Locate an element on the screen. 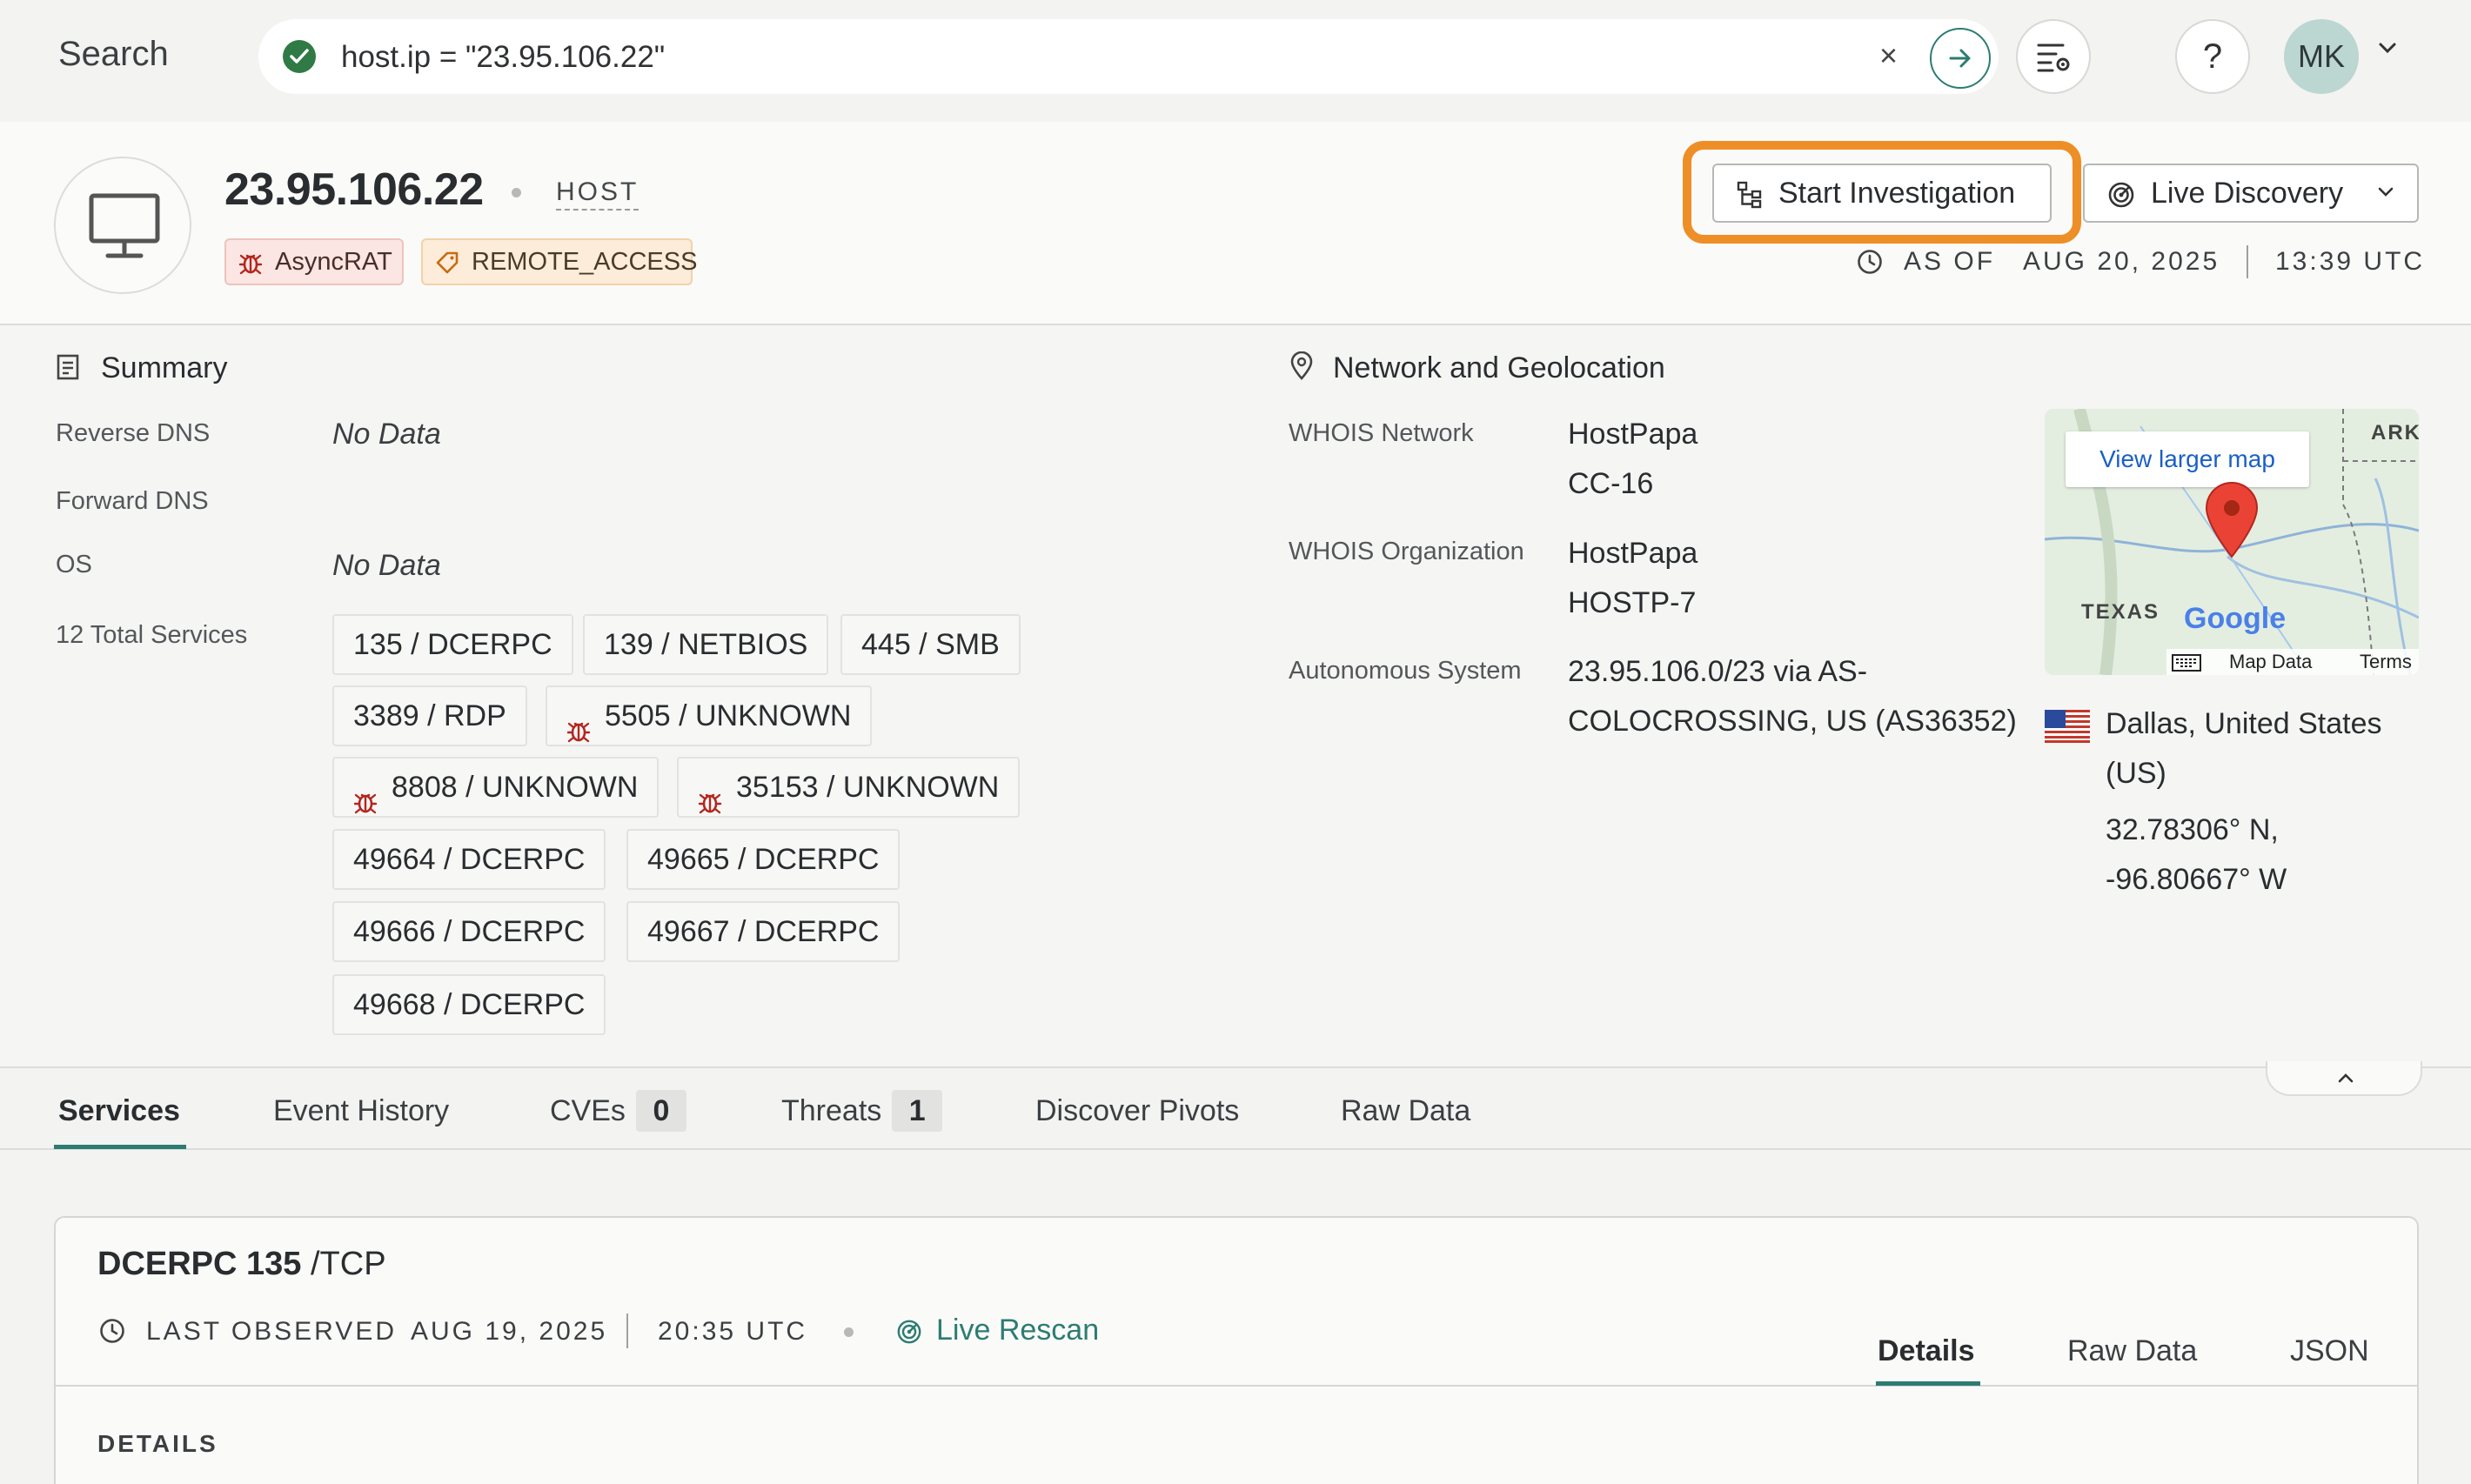 Image resolution: width=2471 pixels, height=1484 pixels. reverse-dns-label: Reverse DNS is located at coordinates (133, 433).